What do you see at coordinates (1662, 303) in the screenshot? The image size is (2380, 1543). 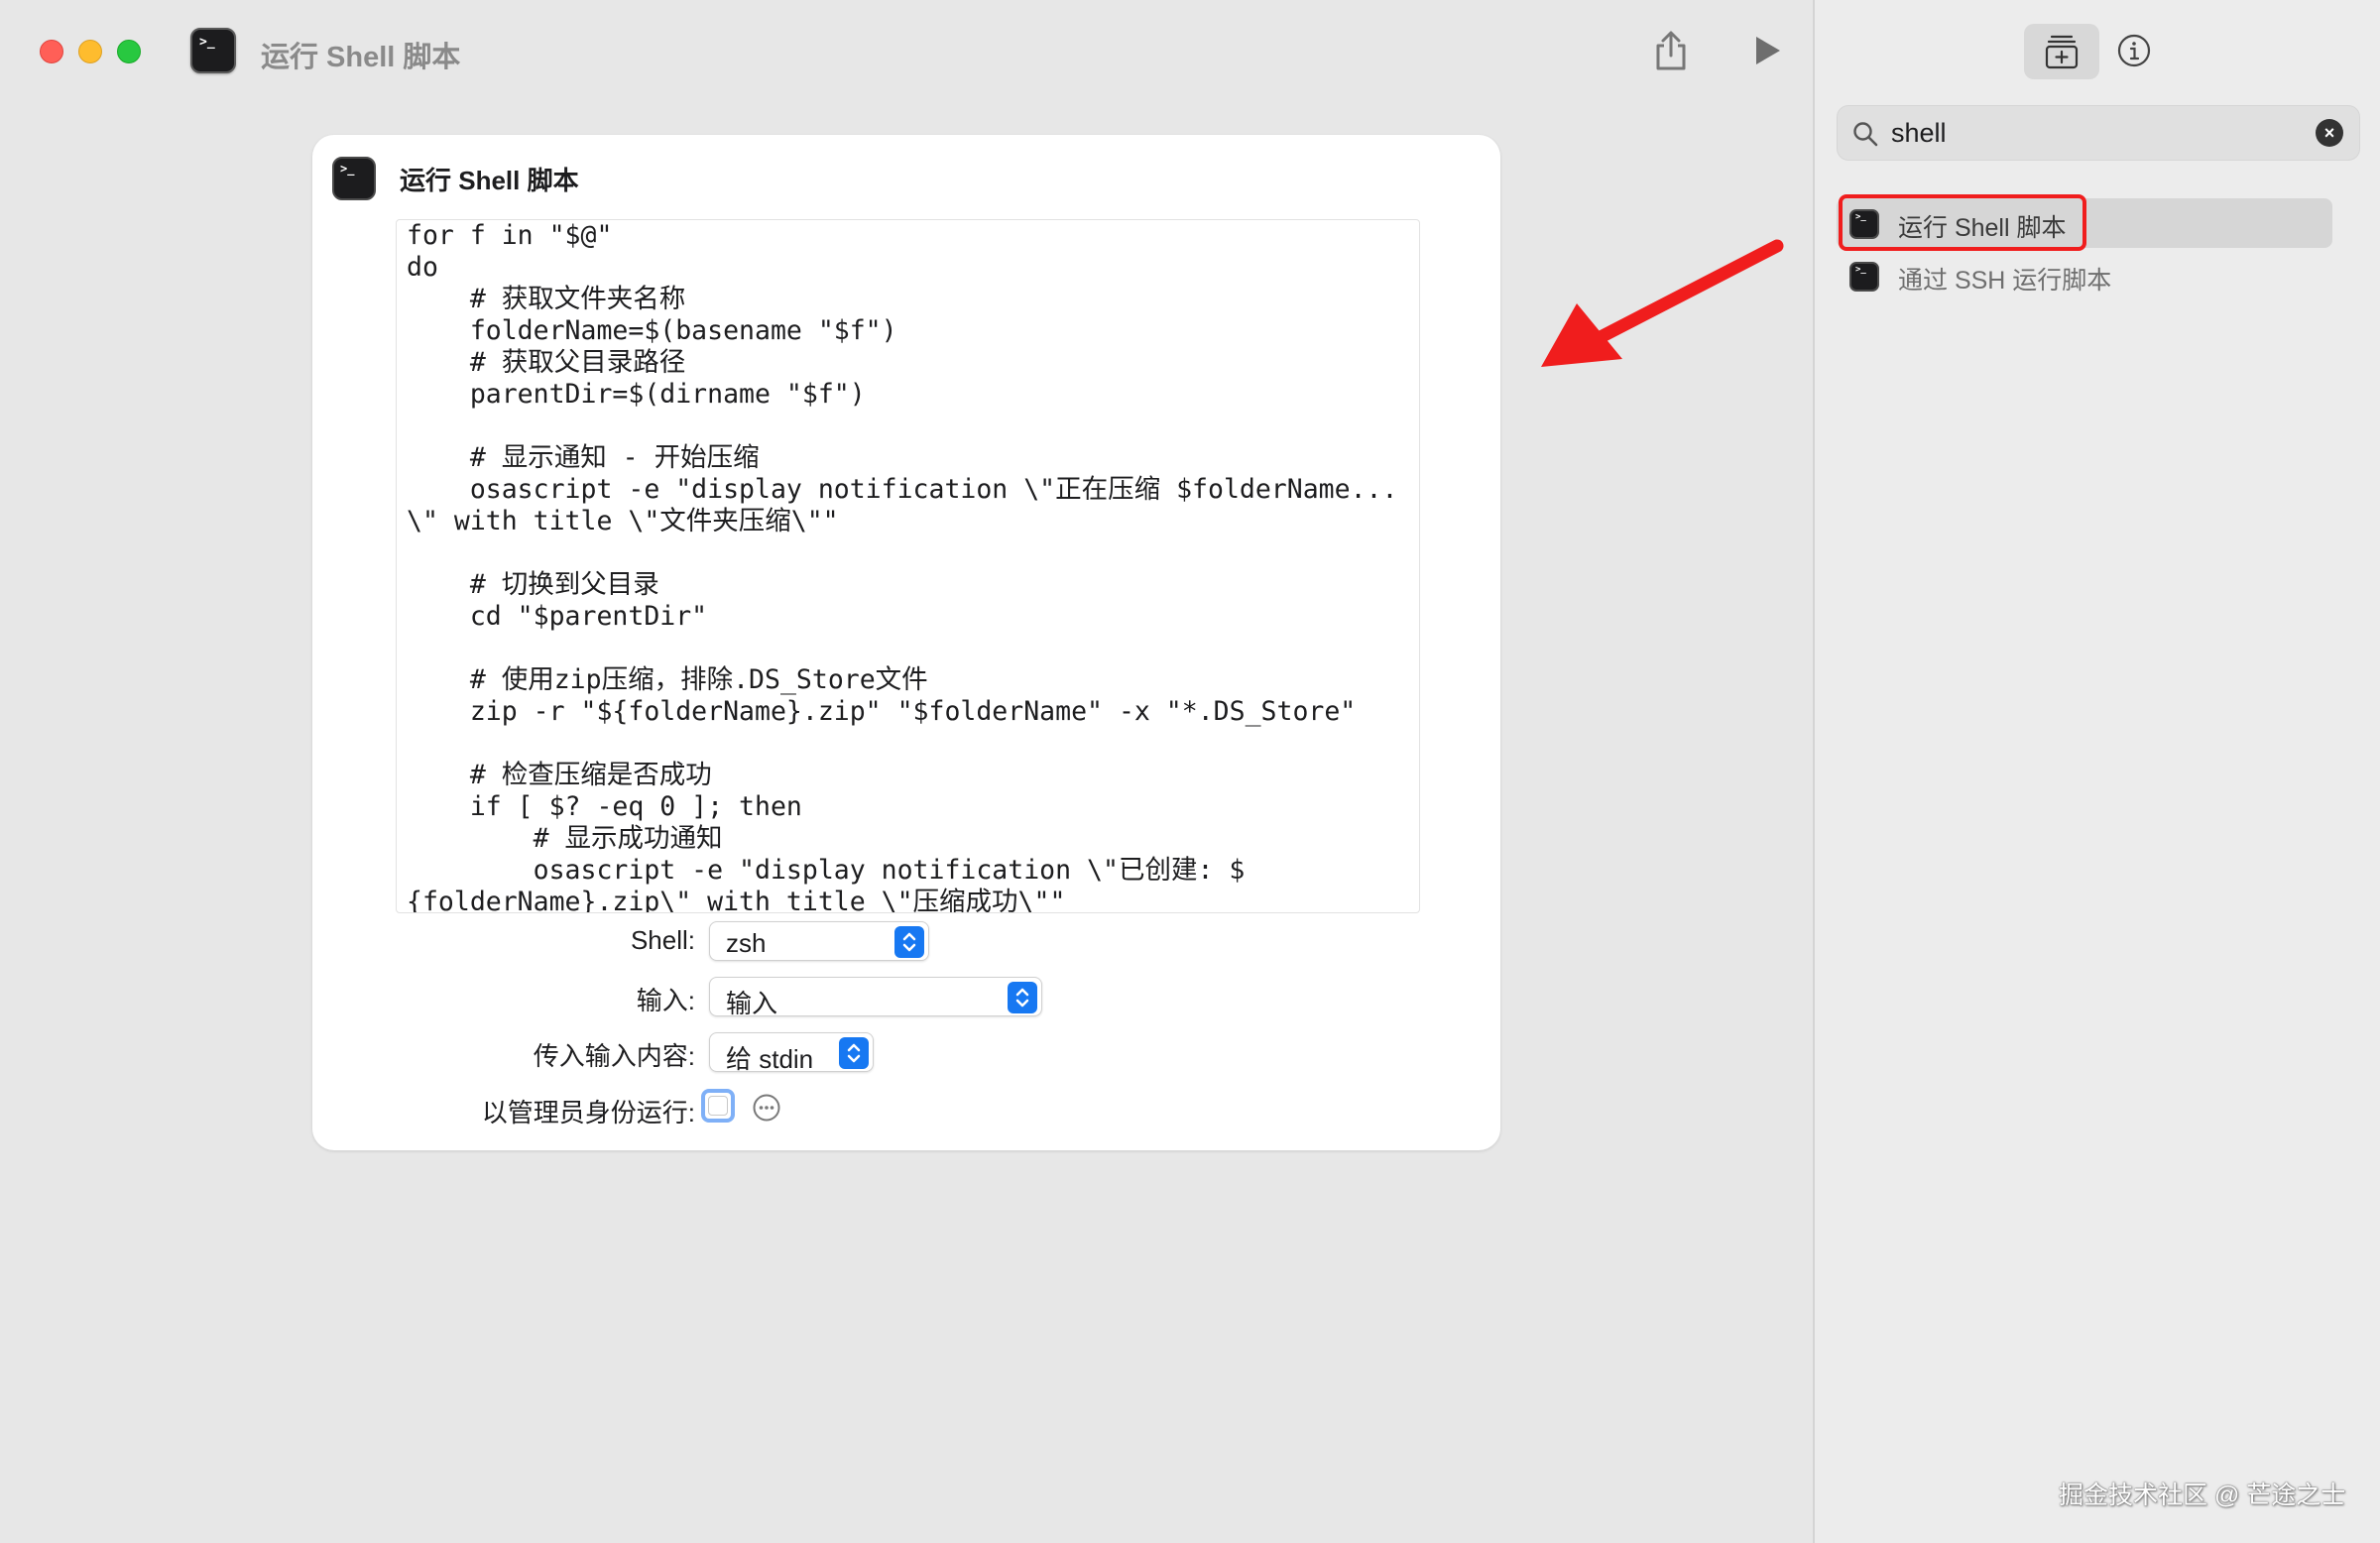 I see `annotation-arrow` at bounding box center [1662, 303].